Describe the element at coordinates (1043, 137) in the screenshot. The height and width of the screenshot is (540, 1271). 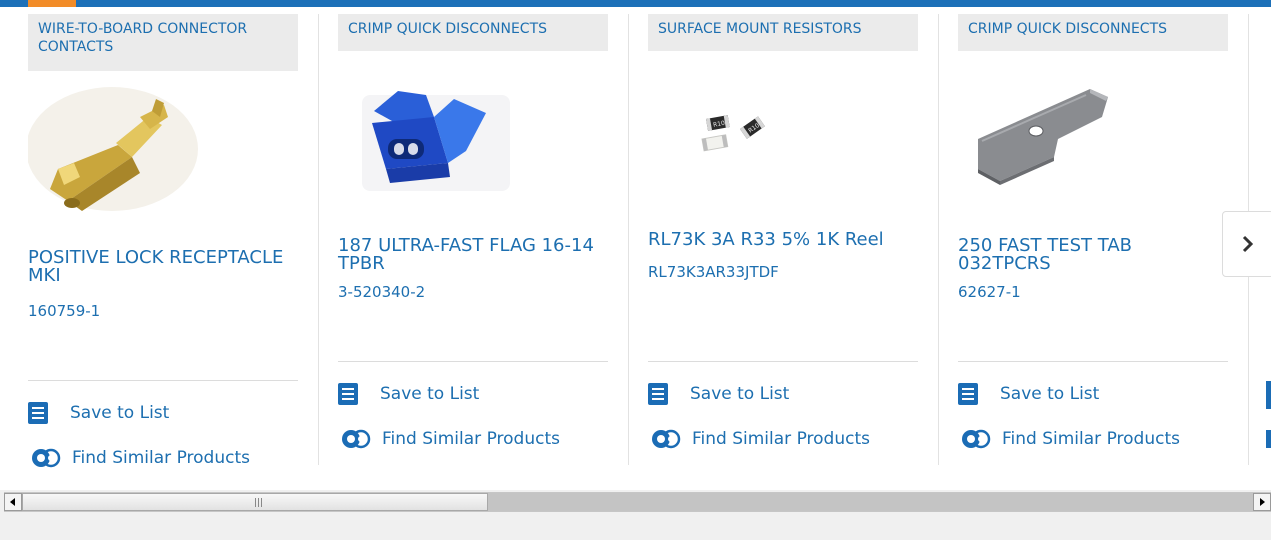
I see `metal-test-tab-image` at that location.